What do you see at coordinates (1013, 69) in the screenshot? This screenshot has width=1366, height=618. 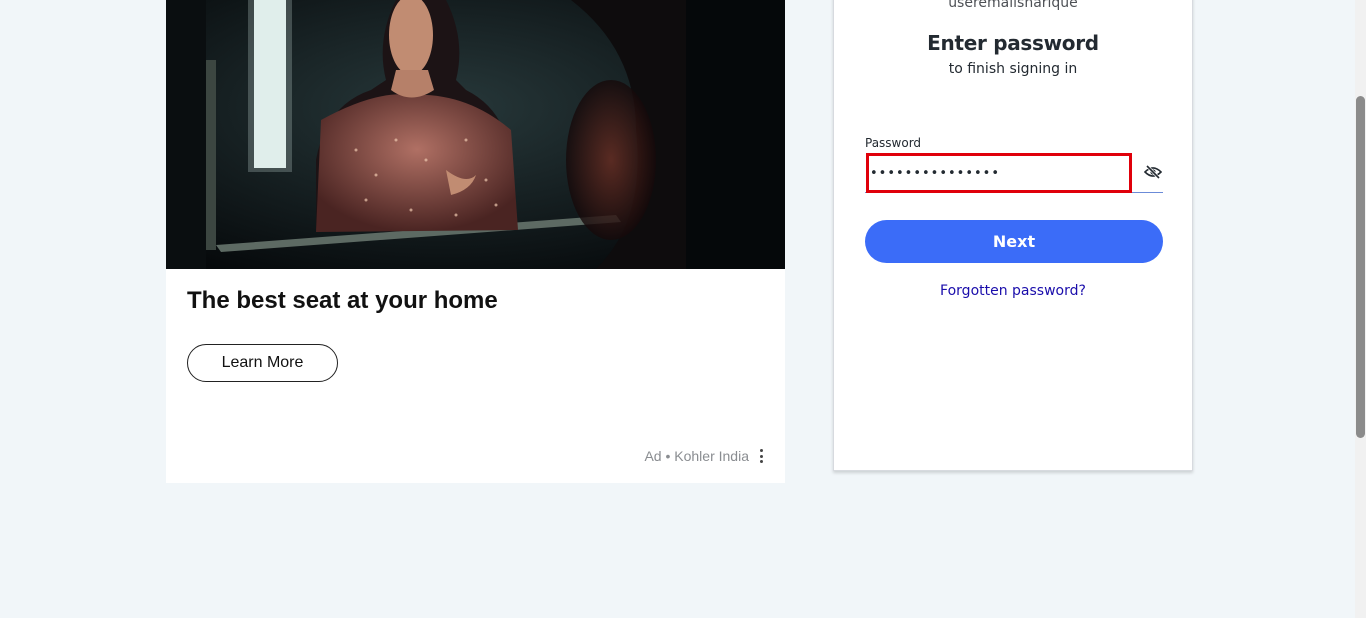 I see `page-subtitle: to finish signing in` at bounding box center [1013, 69].